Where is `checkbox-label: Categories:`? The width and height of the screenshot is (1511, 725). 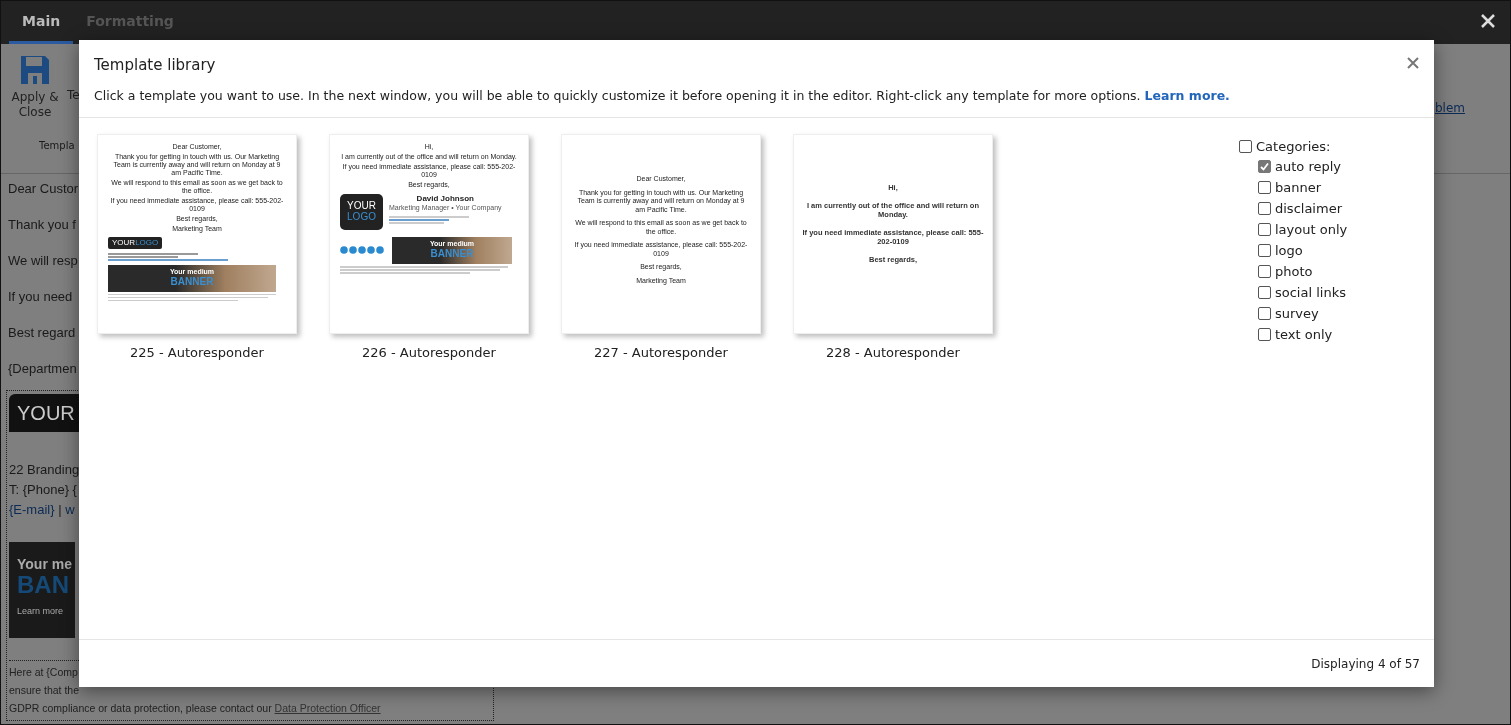
checkbox-label: Categories: is located at coordinates (1293, 146).